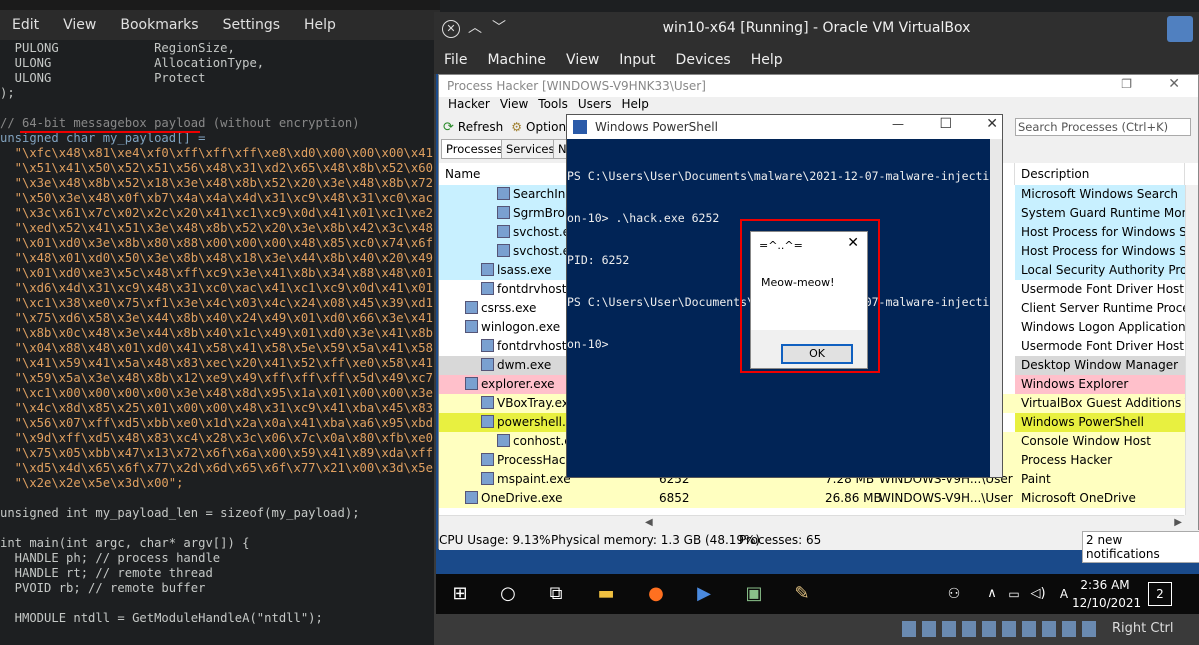  What do you see at coordinates (509, 308) in the screenshot?
I see `process-name: csrss.exe` at bounding box center [509, 308].